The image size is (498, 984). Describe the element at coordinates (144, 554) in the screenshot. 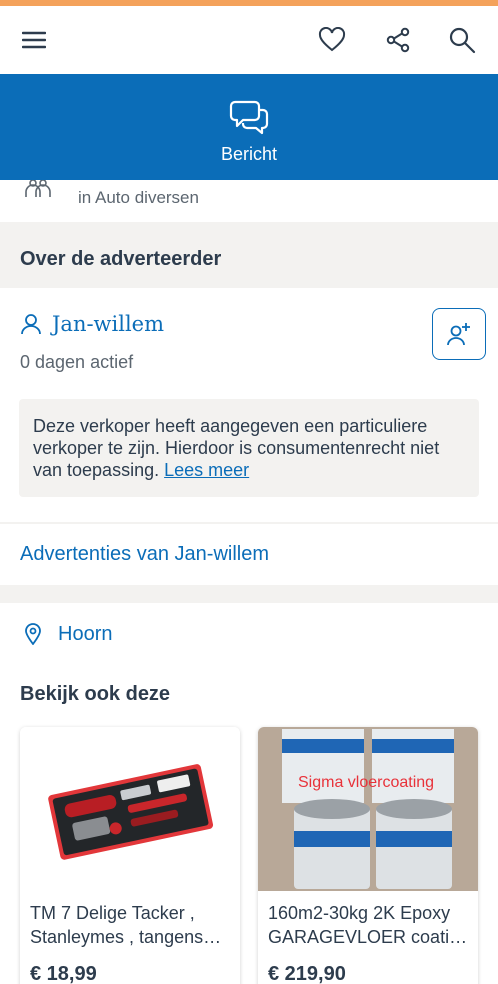

I see `advertiser-ads-label: Advertenties van Jan-willem` at that location.